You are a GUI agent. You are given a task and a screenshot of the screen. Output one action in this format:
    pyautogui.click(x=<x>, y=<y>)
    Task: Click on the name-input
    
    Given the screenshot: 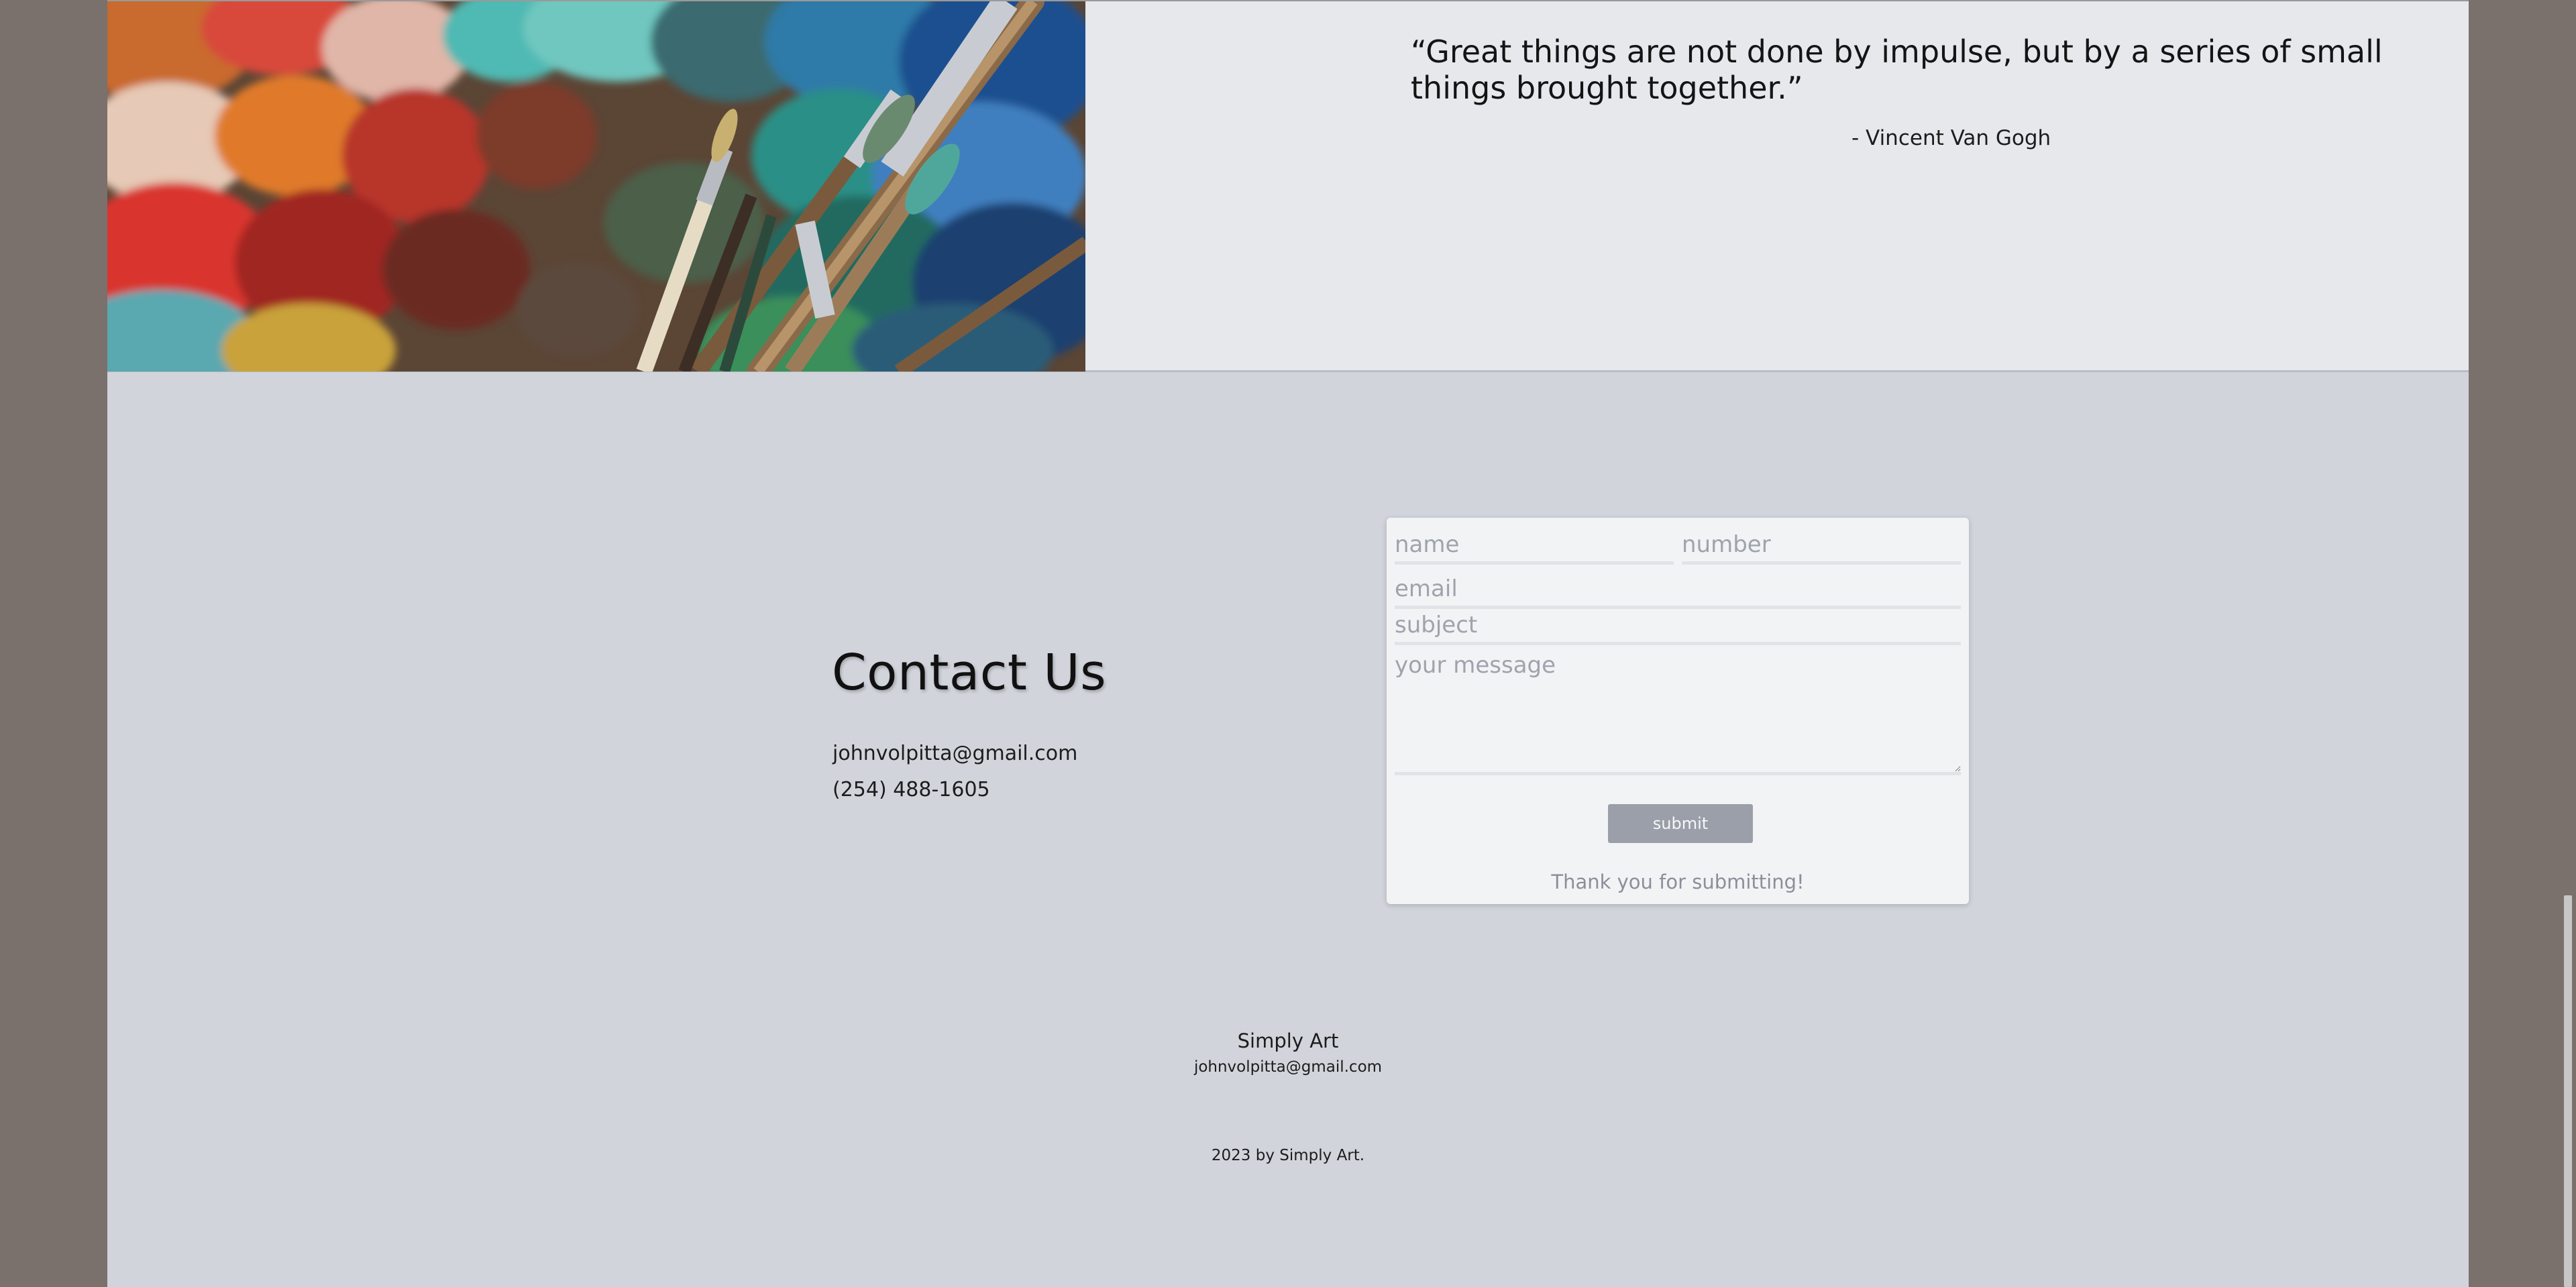 What is the action you would take?
    pyautogui.click(x=1534, y=546)
    